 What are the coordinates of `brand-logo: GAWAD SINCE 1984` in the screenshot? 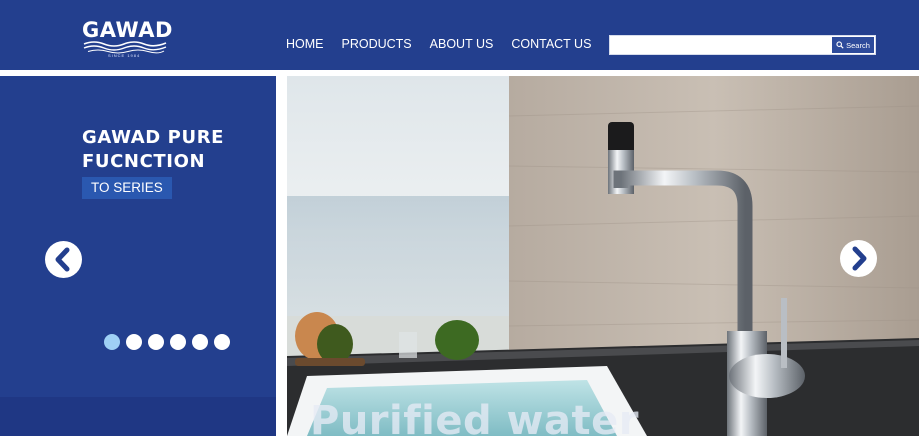 It's located at (127, 39).